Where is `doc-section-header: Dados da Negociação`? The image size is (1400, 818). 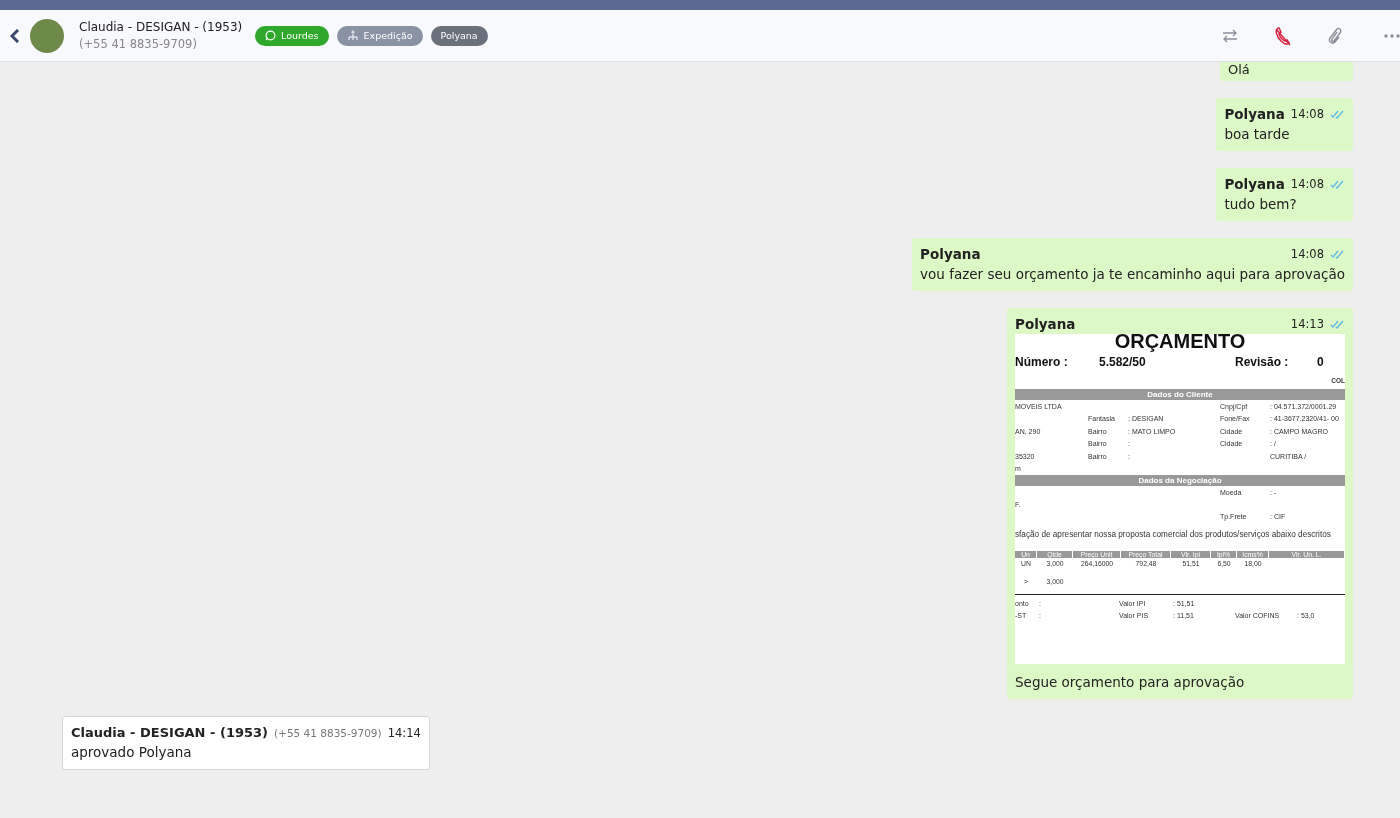
doc-section-header: Dados da Negociação is located at coordinates (1180, 480).